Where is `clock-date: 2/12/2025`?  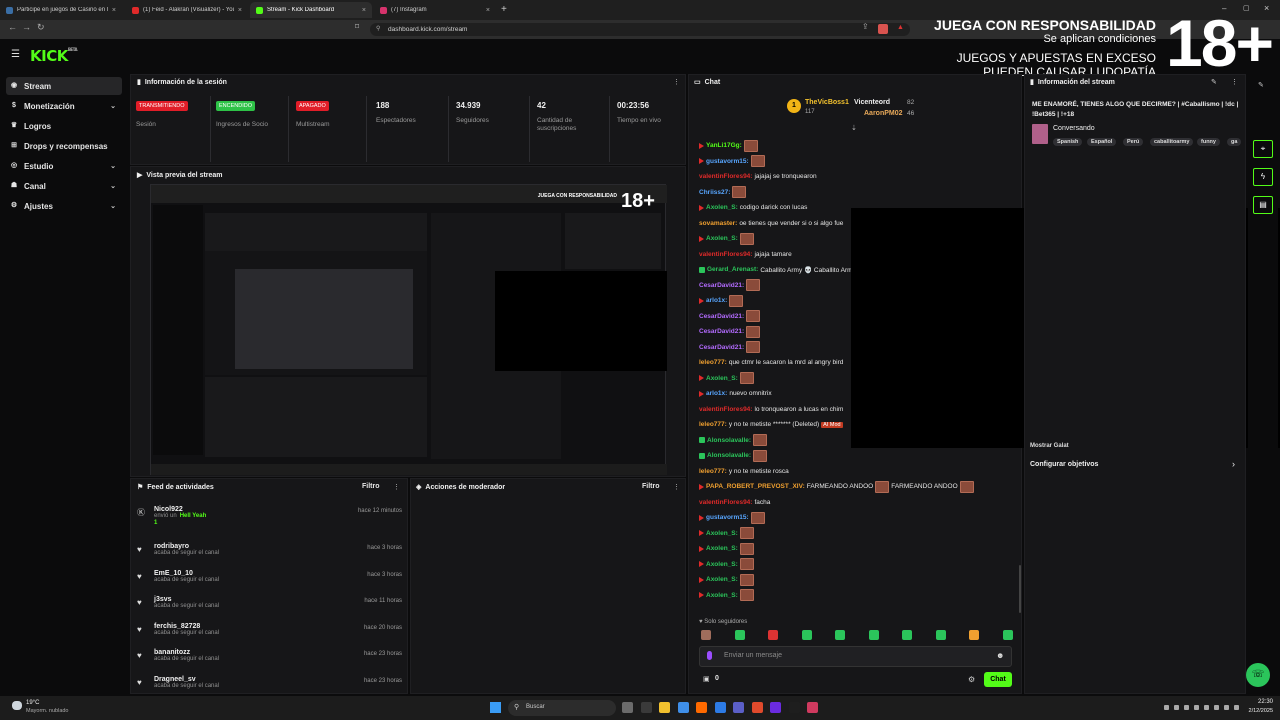
clock-date: 2/12/2025 is located at coordinates (1255, 711).